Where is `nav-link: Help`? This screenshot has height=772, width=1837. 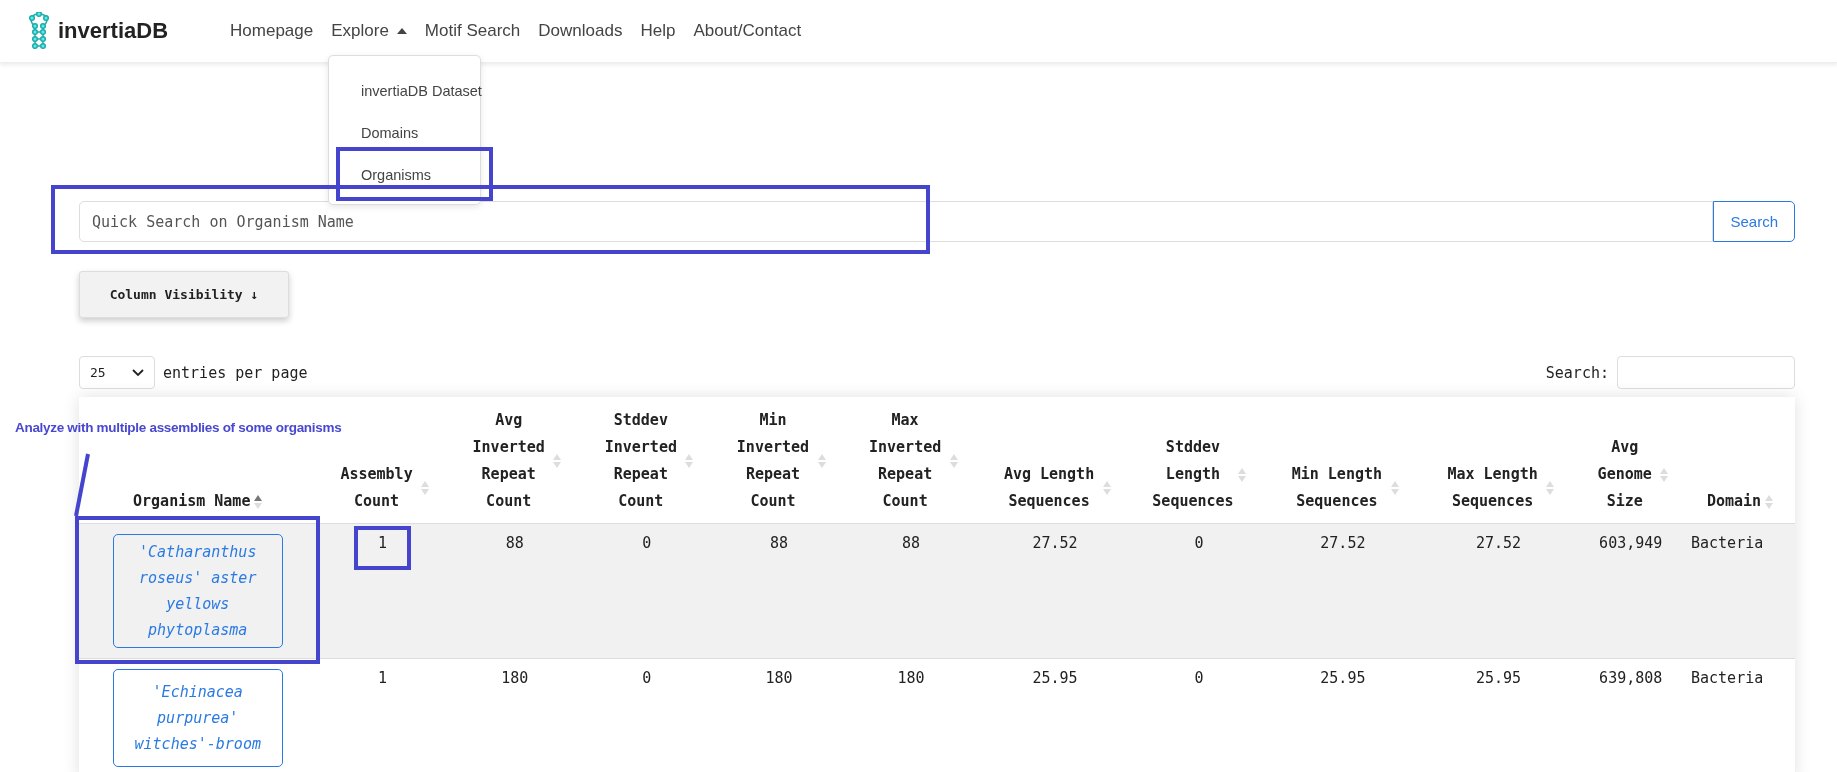
nav-link: Help is located at coordinates (658, 31).